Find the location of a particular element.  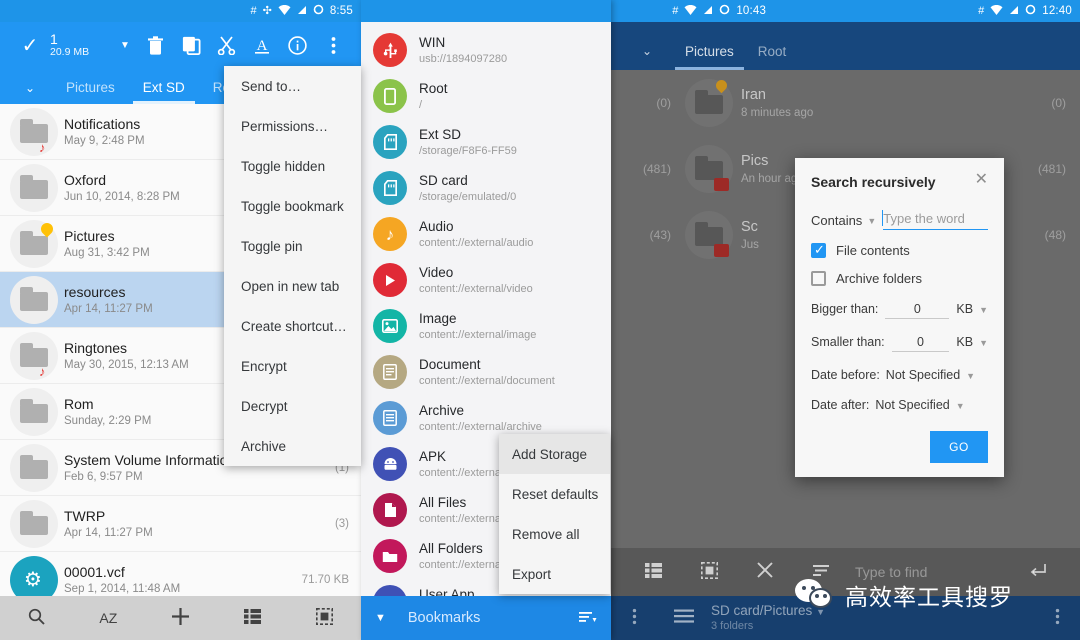

check-icon: ✓ is located at coordinates (30, 45).